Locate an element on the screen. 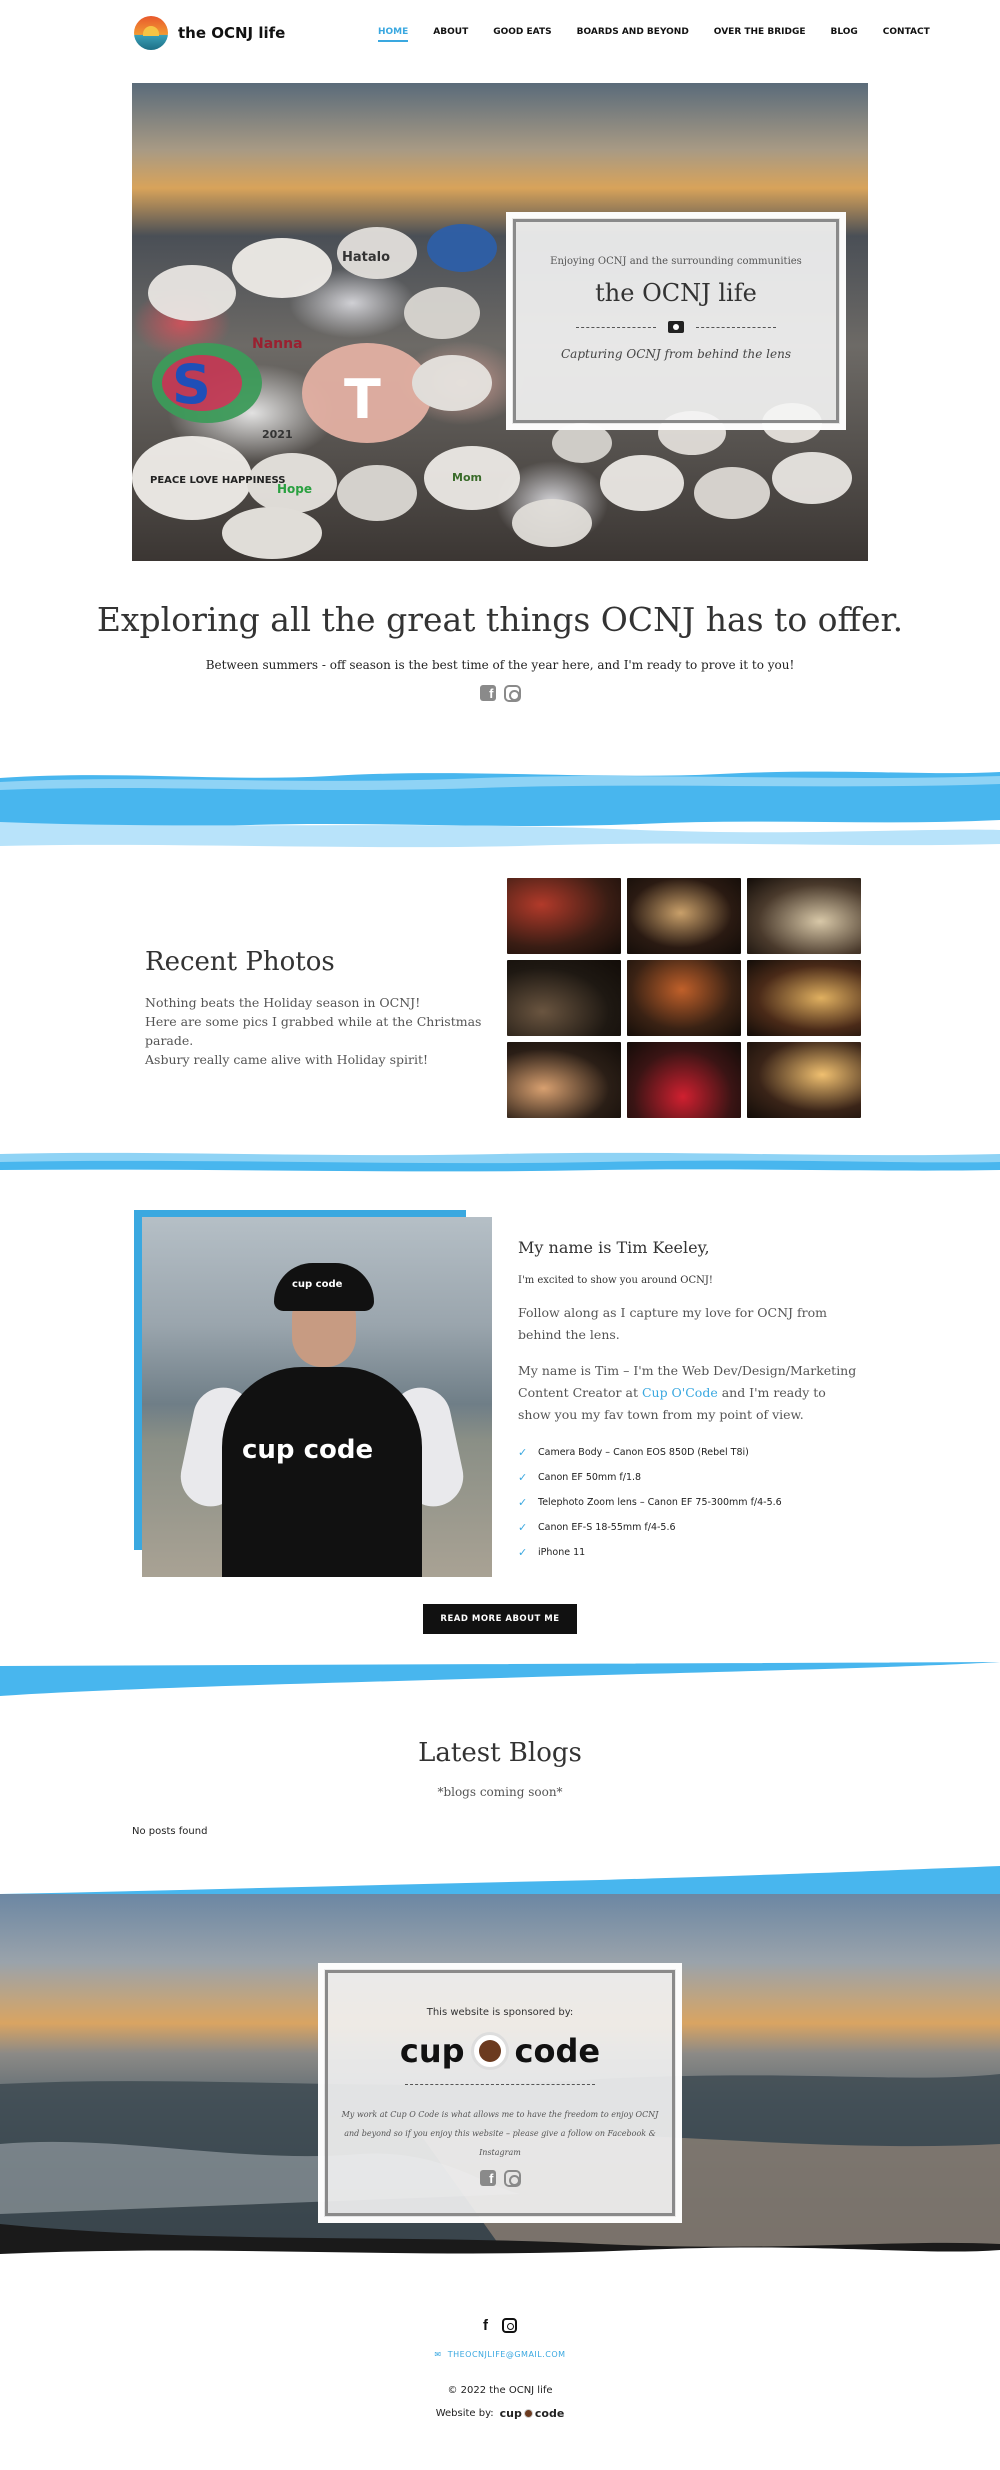 Image resolution: width=1000 pixels, height=2470 pixels. hero-title: the OCNJ life is located at coordinates (676, 293).